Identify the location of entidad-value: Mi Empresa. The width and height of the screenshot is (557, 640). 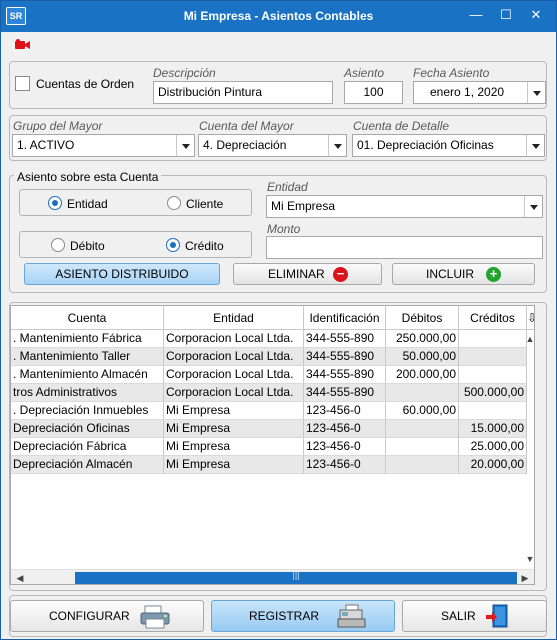
(303, 206).